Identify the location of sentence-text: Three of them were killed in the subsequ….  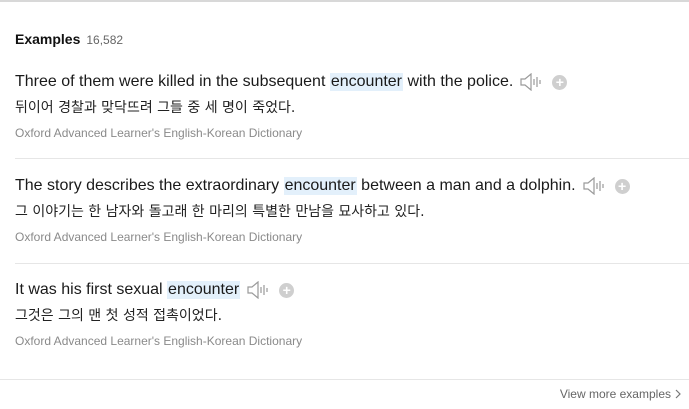
(172, 81).